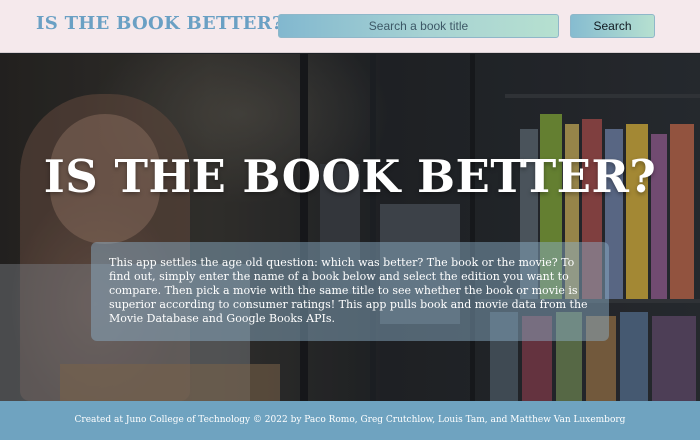 This screenshot has width=700, height=440. I want to click on search-button: Search, so click(612, 26).